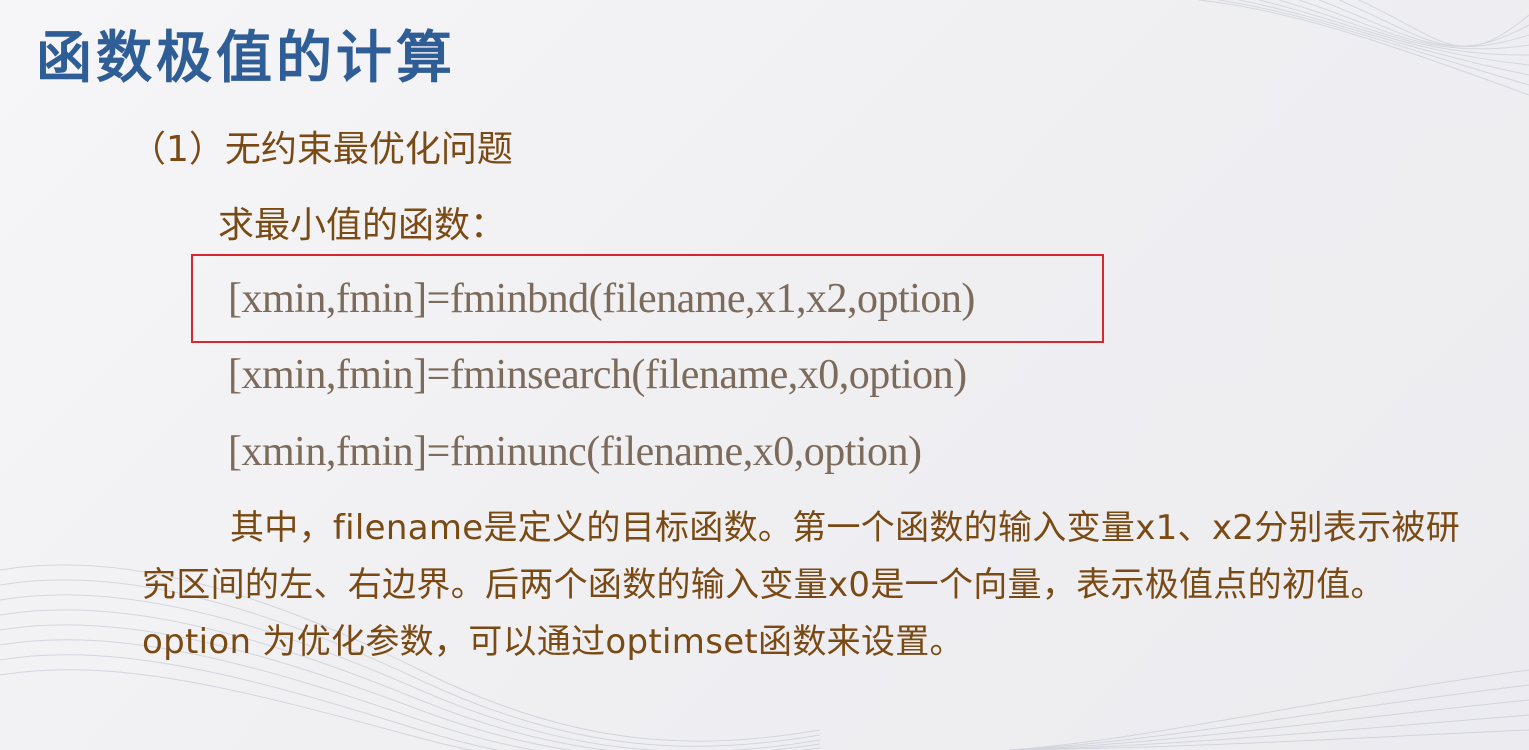 The width and height of the screenshot is (1529, 750). I want to click on section-heading: （1）无约束最优化问题, so click(321, 149).